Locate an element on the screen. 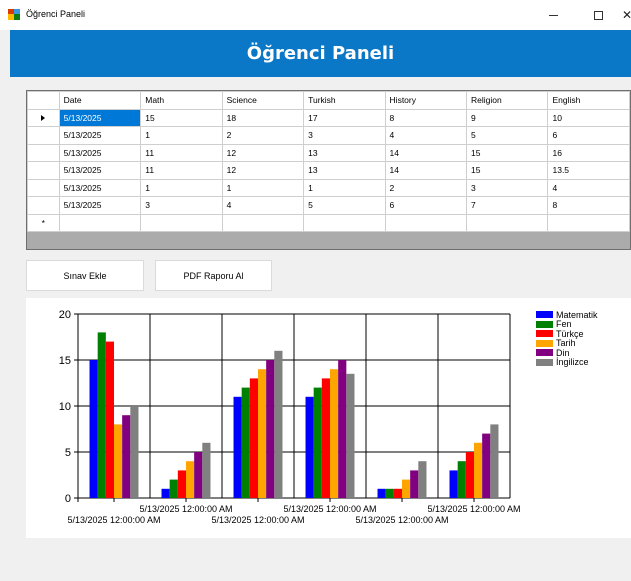 This screenshot has height=581, width=631. table-cell: 7 is located at coordinates (507, 205).